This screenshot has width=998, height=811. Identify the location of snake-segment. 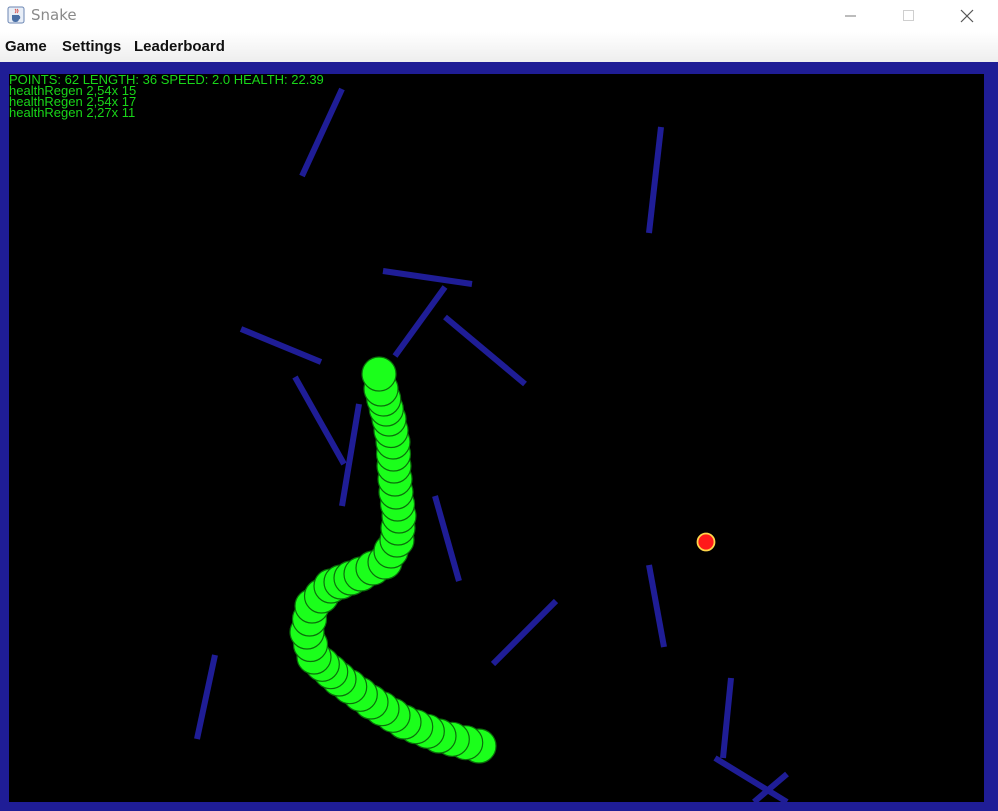
(379, 374).